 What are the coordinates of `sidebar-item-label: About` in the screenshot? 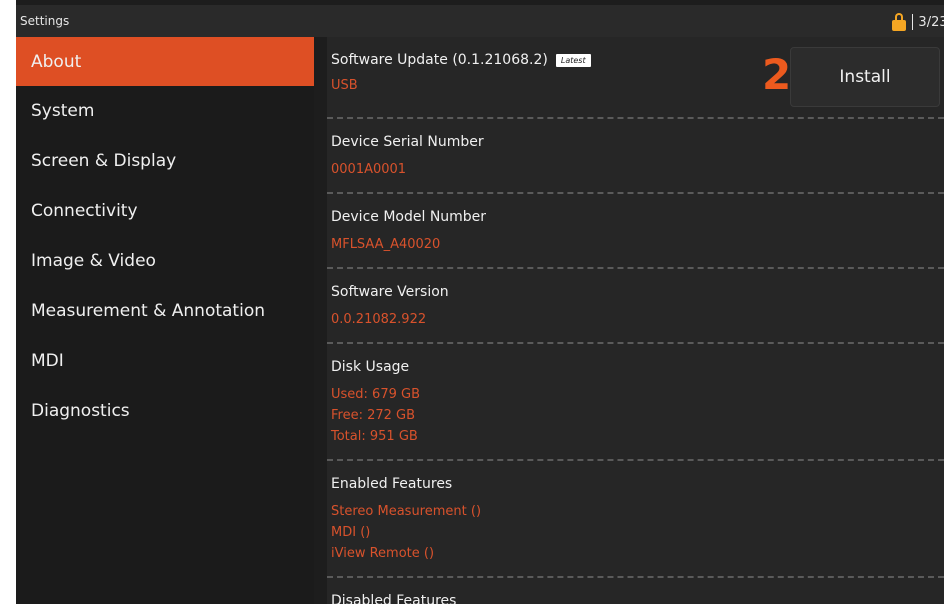 It's located at (56, 61).